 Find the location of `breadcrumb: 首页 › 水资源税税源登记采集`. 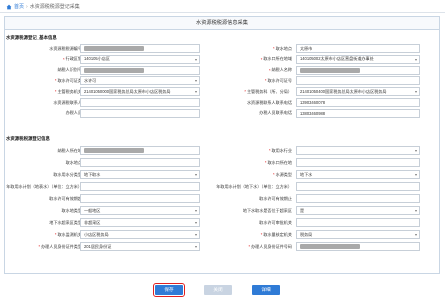

breadcrumb: 首页 › 水资源税税源登记采集 is located at coordinates (43, 6).